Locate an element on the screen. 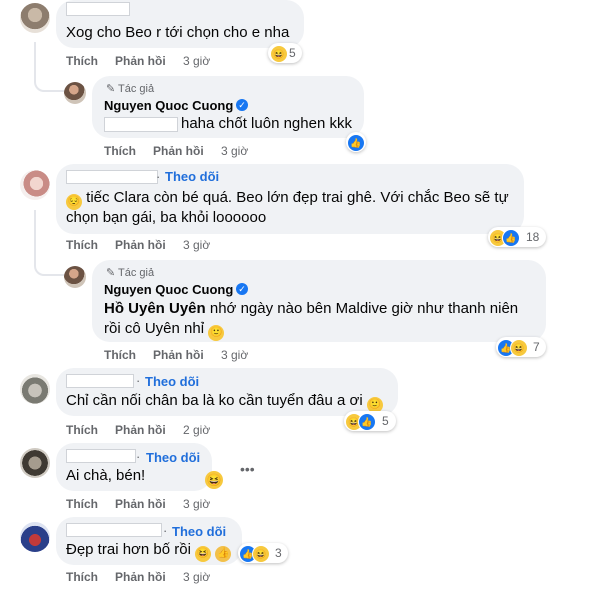 The width and height of the screenshot is (591, 591). mention-link: Hồ Uyên Uyên is located at coordinates (155, 308).